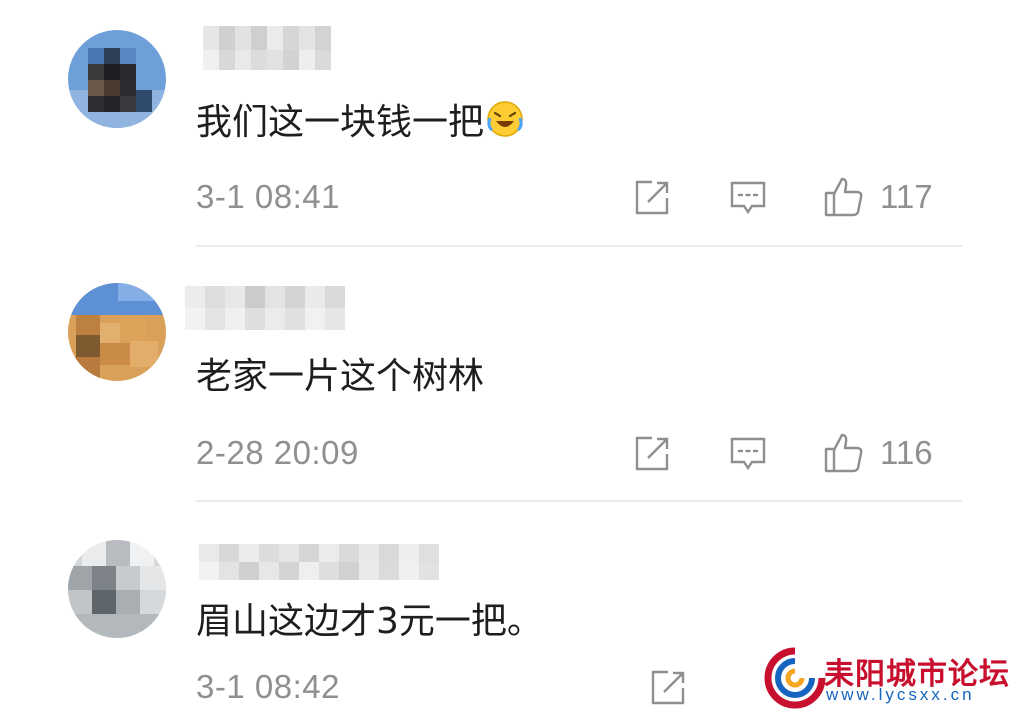 Image resolution: width=1024 pixels, height=714 pixels. What do you see at coordinates (906, 452) in the screenshot?
I see `like-count: 116` at bounding box center [906, 452].